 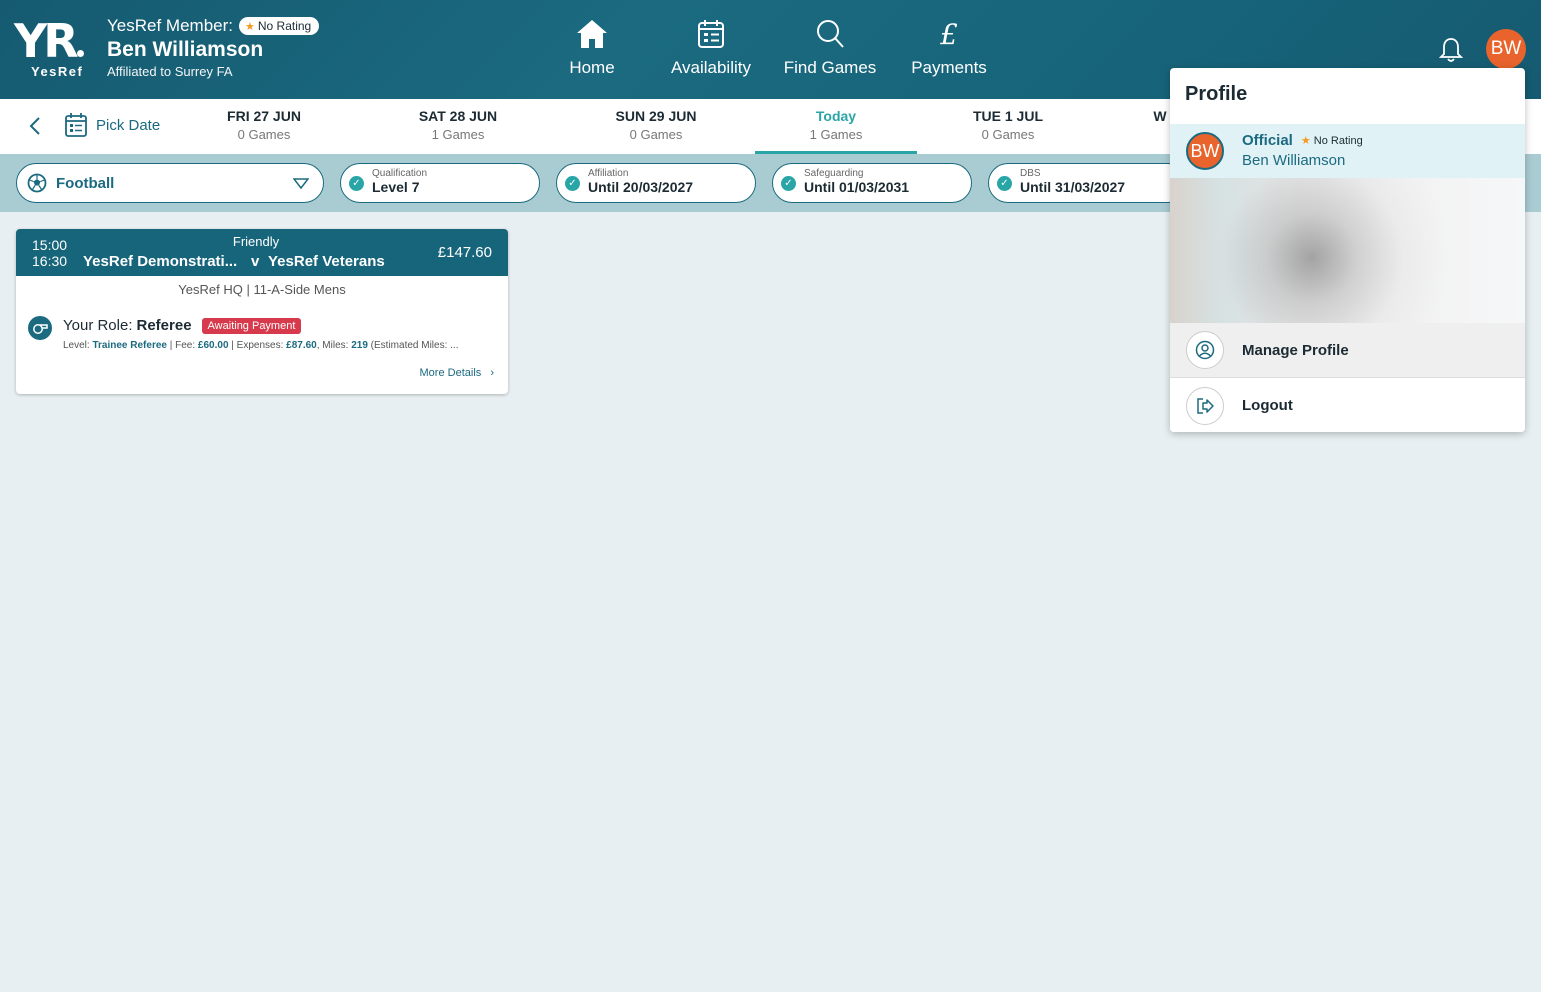 What do you see at coordinates (170, 25) in the screenshot?
I see `member-label: YesRef Member:` at bounding box center [170, 25].